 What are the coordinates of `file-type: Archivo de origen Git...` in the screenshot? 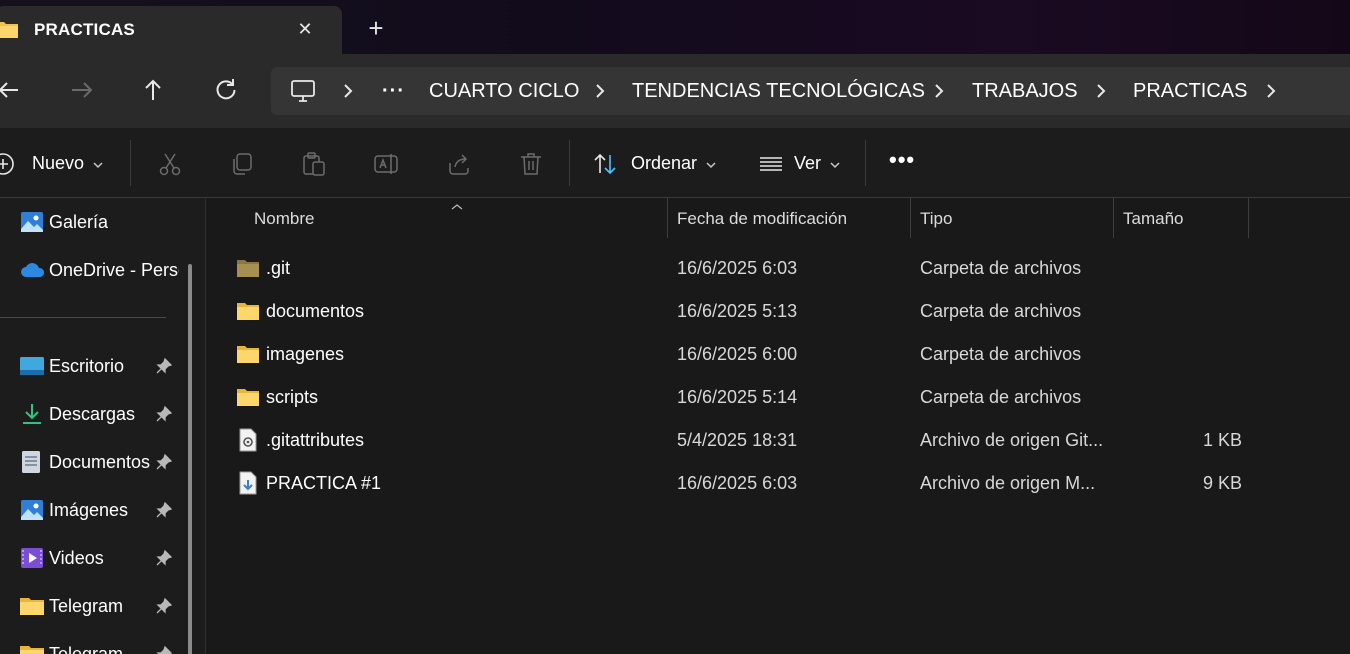 It's located at (1012, 440).